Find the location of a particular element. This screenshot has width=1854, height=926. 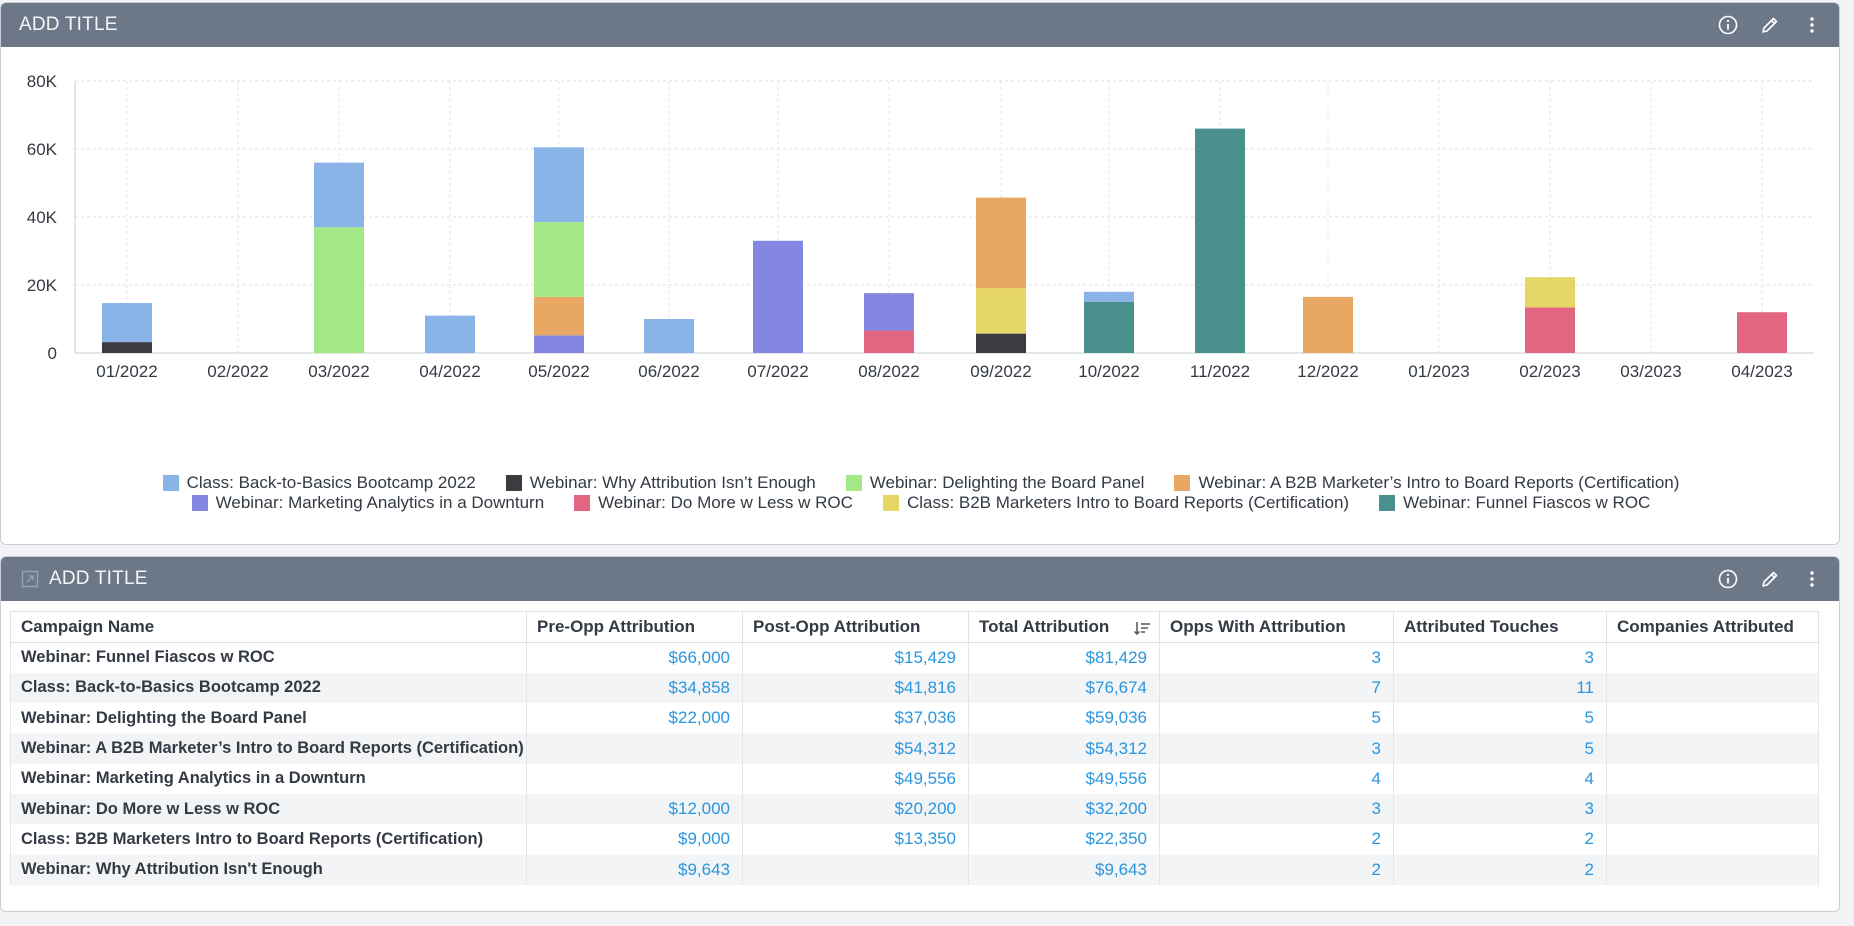

column-header-opps-with-attribution: Opps With Attribution is located at coordinates (1276, 627).